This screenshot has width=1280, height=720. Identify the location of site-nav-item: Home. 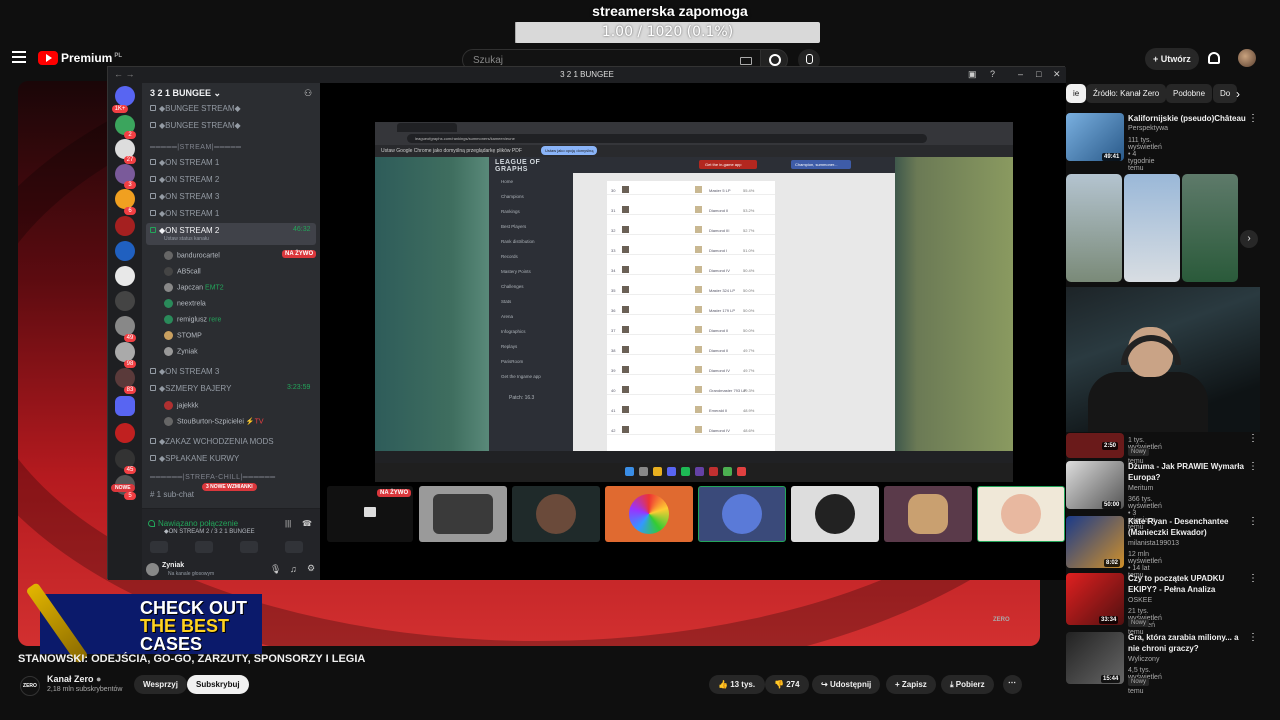
(507, 181).